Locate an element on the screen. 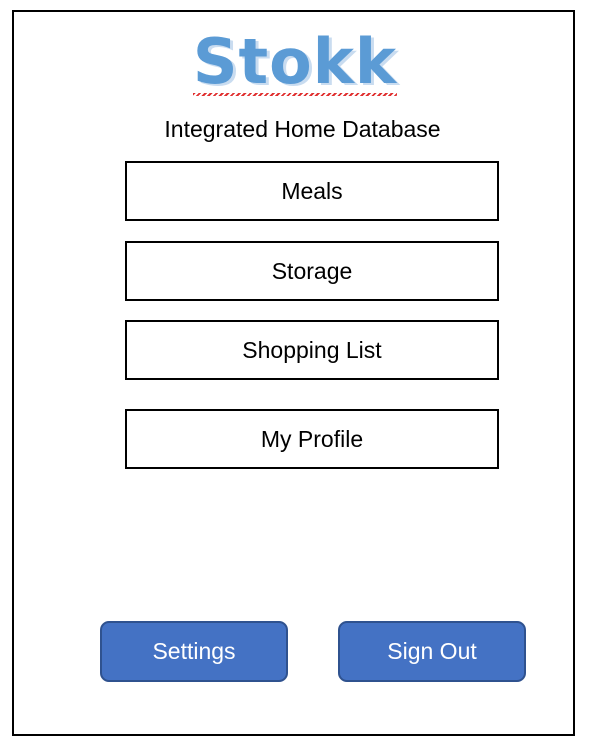 This screenshot has height=750, width=590. my-profile-button-label: My Profile is located at coordinates (312, 438).